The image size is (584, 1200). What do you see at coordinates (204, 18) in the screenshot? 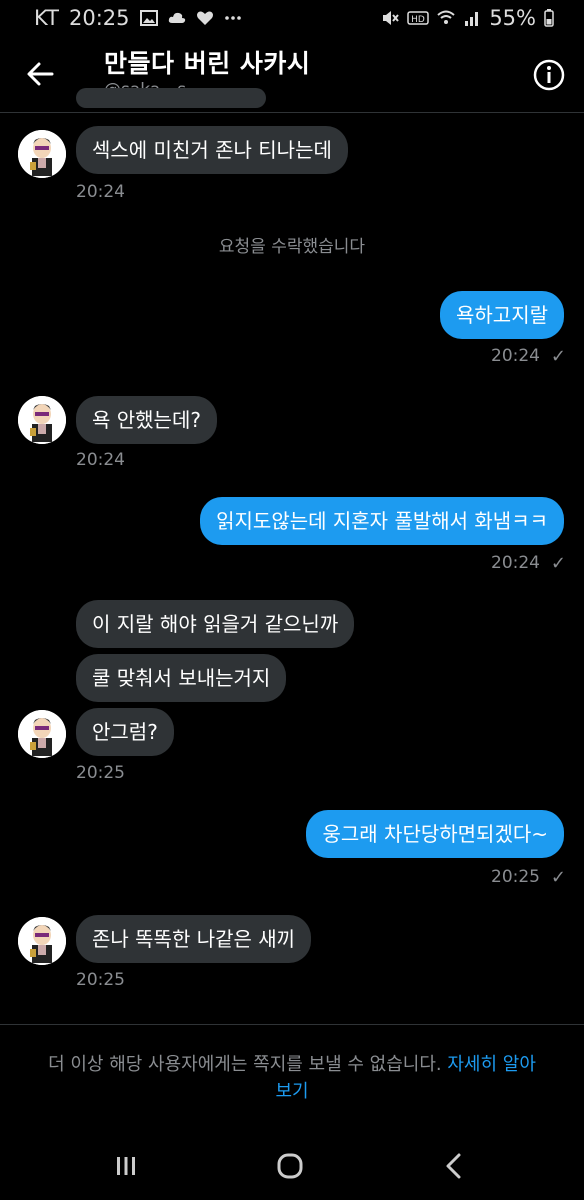
I see `heart-icon` at bounding box center [204, 18].